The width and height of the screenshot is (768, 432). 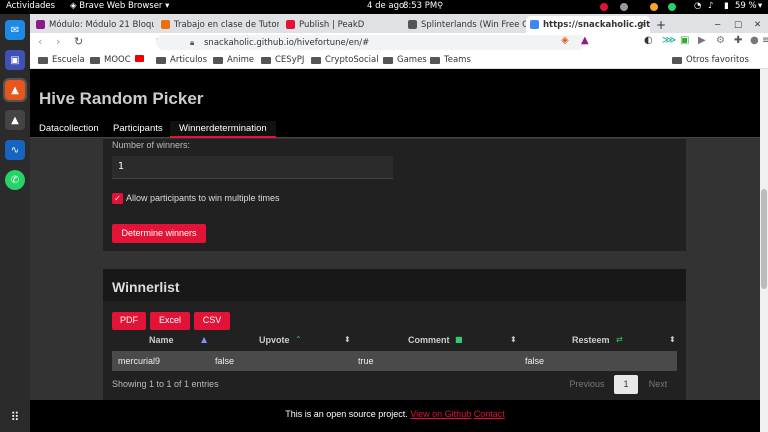 What do you see at coordinates (58, 41) in the screenshot?
I see `forward-icon: ›` at bounding box center [58, 41].